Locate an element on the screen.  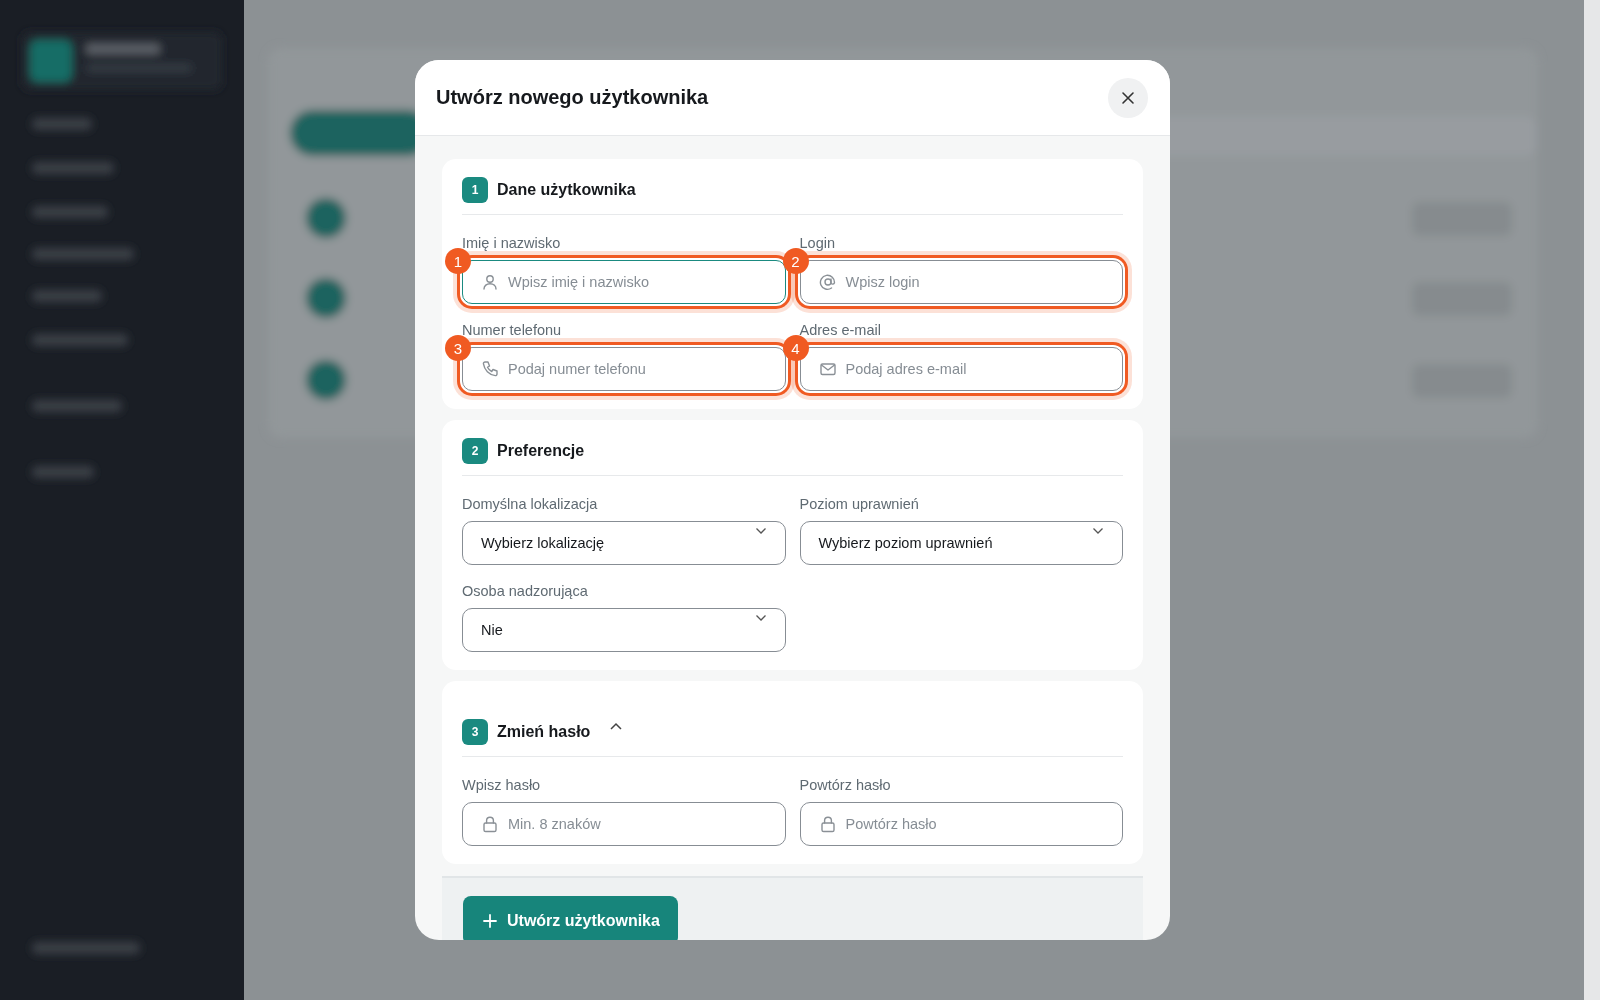
annotation-marker: 3 is located at coordinates (458, 348).